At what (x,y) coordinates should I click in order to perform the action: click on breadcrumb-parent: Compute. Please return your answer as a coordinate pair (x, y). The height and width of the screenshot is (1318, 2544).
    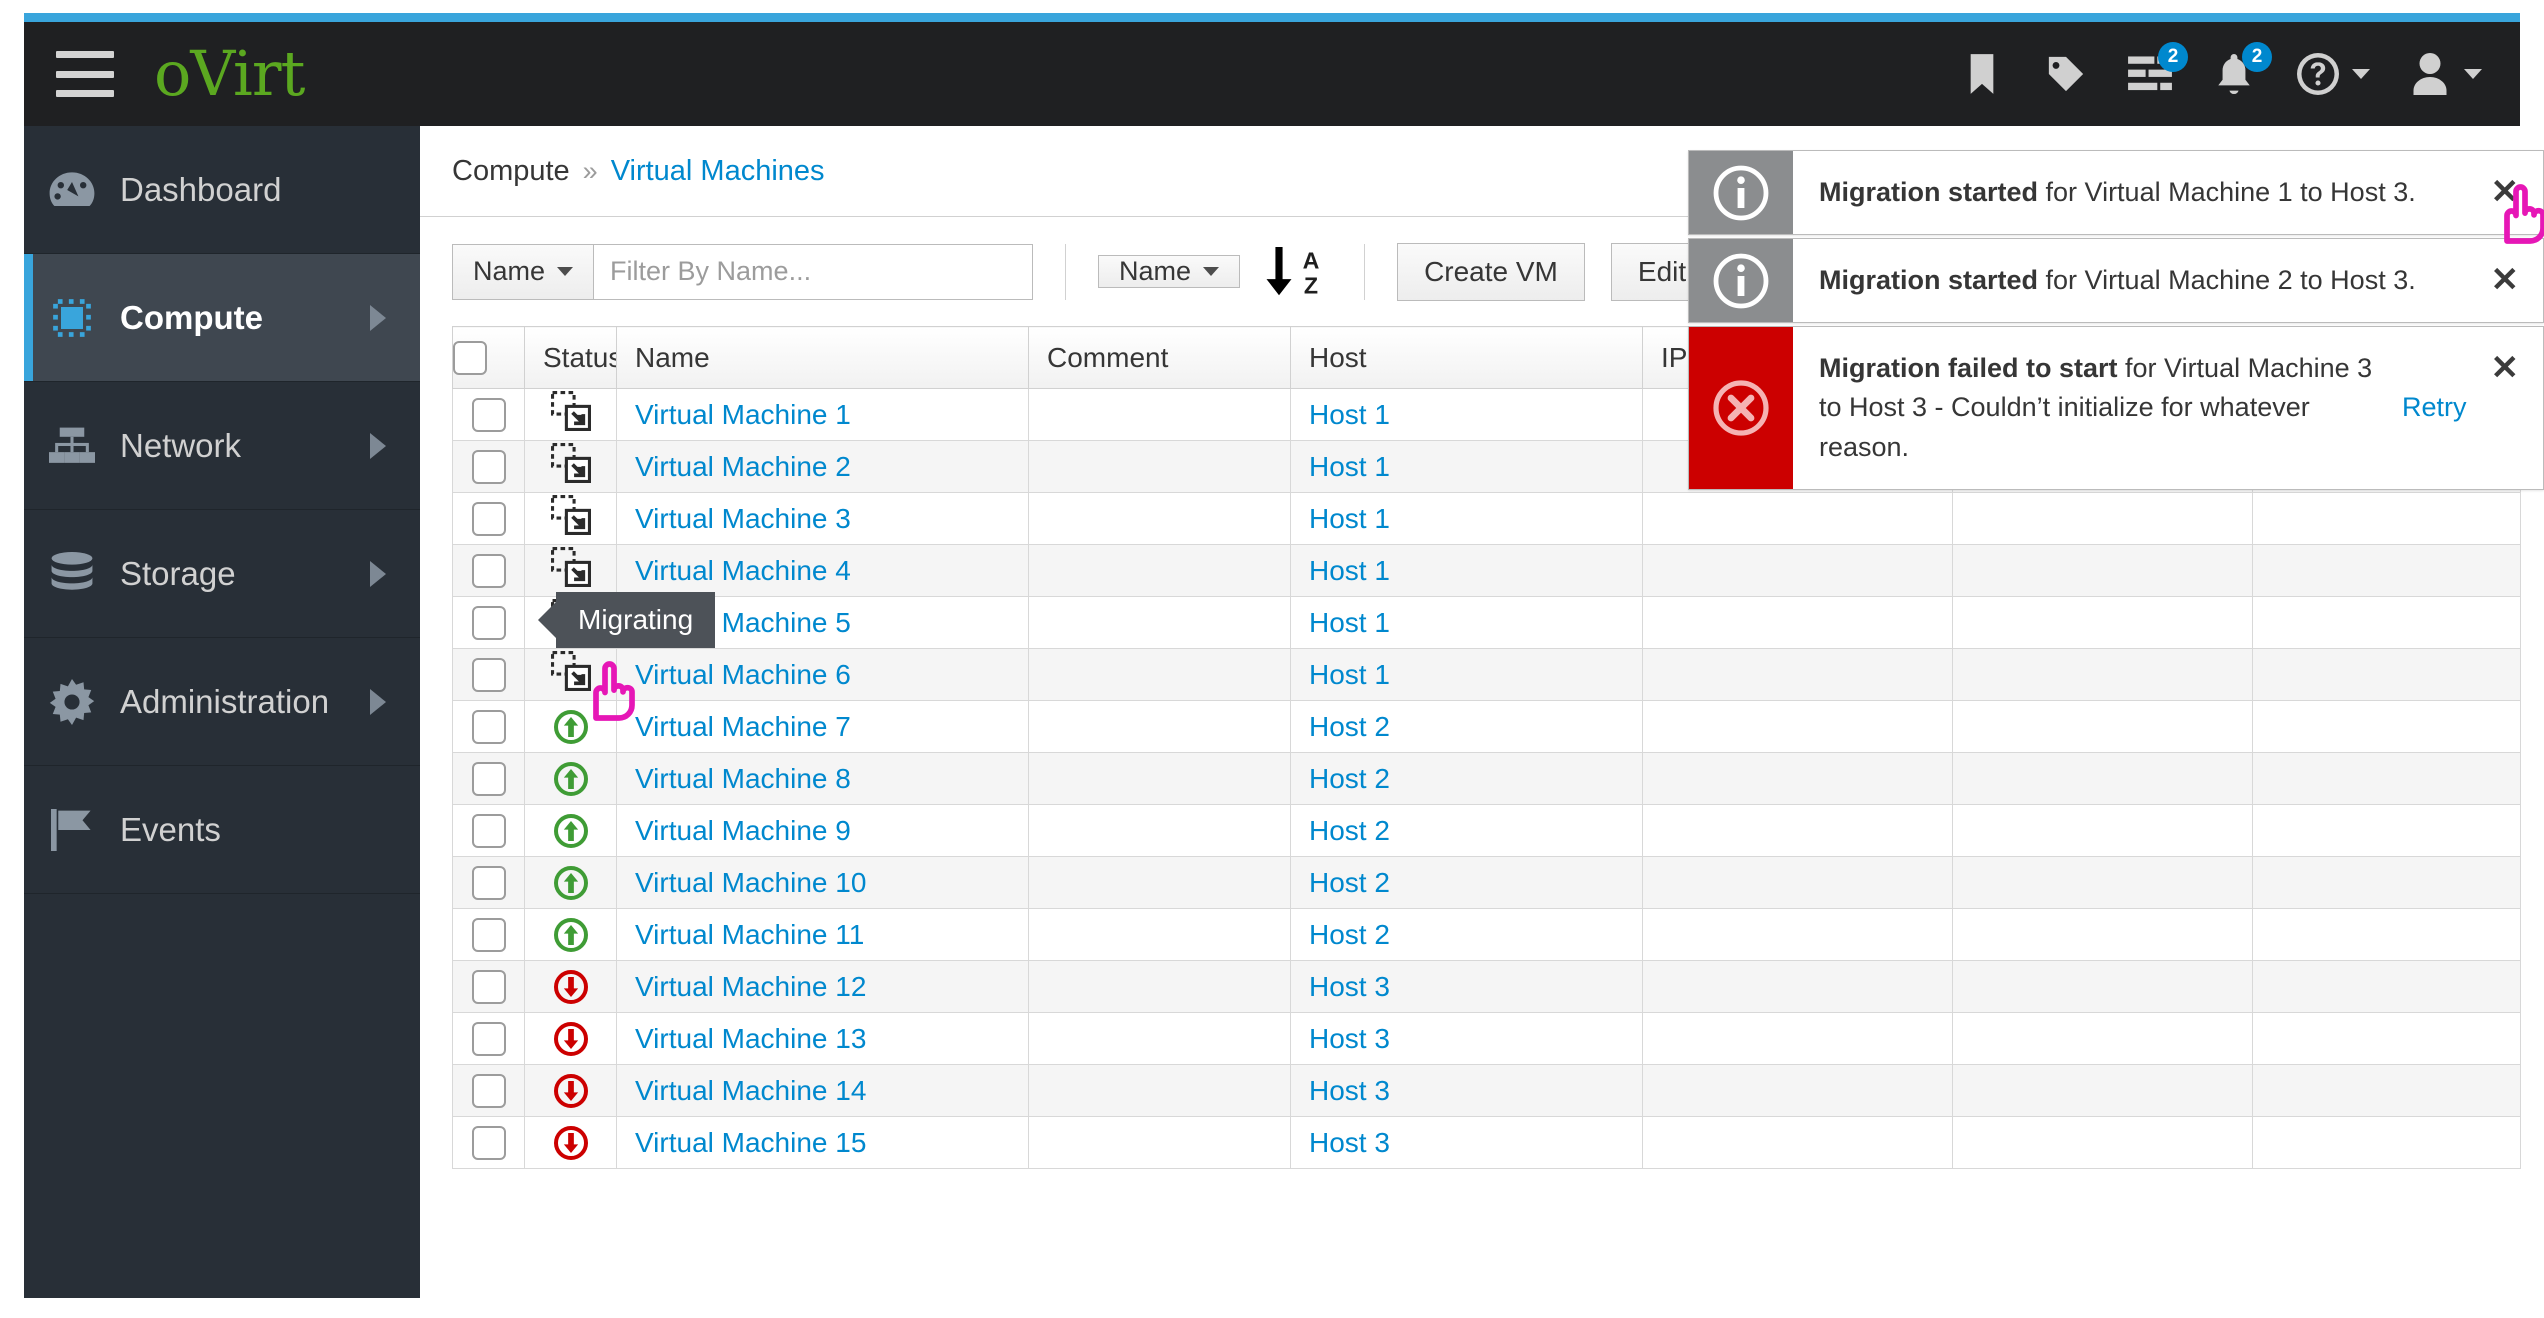
    Looking at the image, I should click on (511, 171).